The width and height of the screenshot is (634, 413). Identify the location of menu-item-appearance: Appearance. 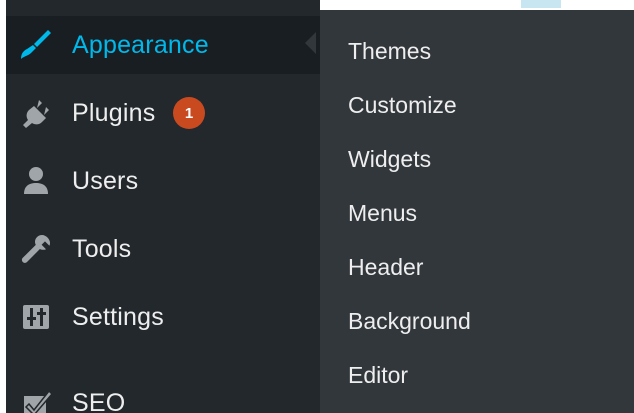
(163, 45).